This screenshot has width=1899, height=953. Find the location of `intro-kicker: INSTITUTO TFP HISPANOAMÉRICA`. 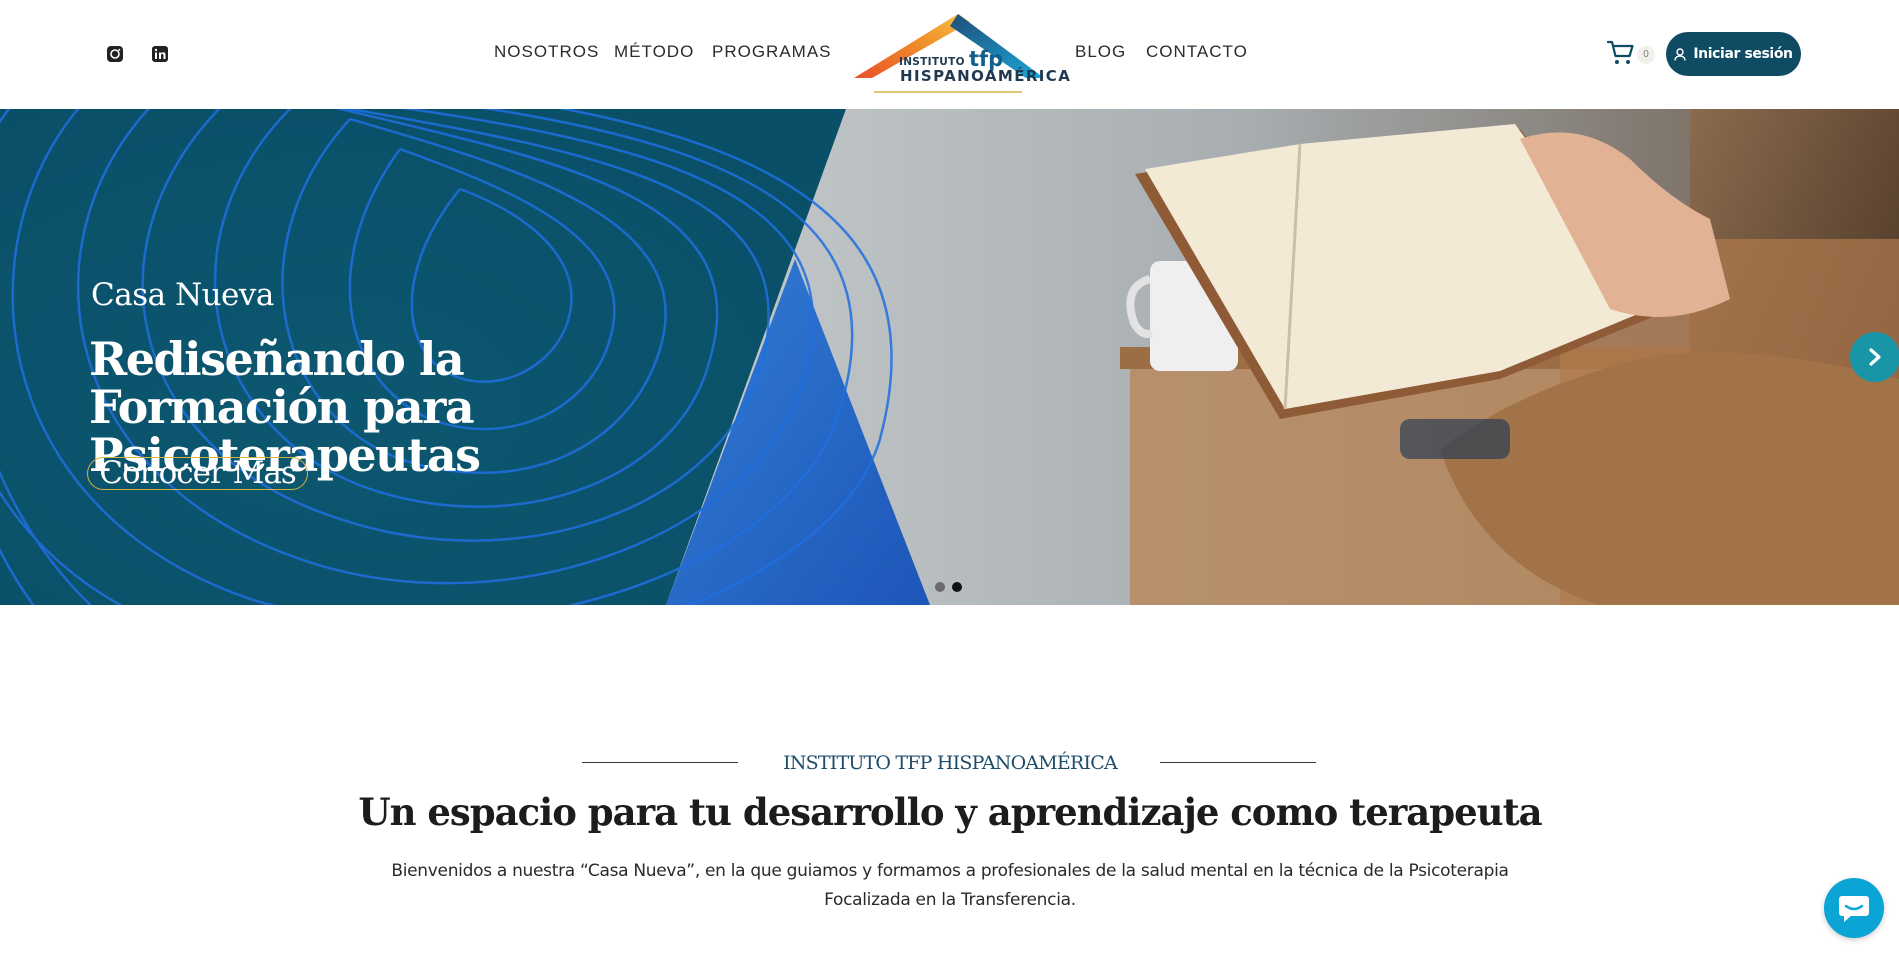

intro-kicker: INSTITUTO TFP HISPANOAMÉRICA is located at coordinates (950, 763).